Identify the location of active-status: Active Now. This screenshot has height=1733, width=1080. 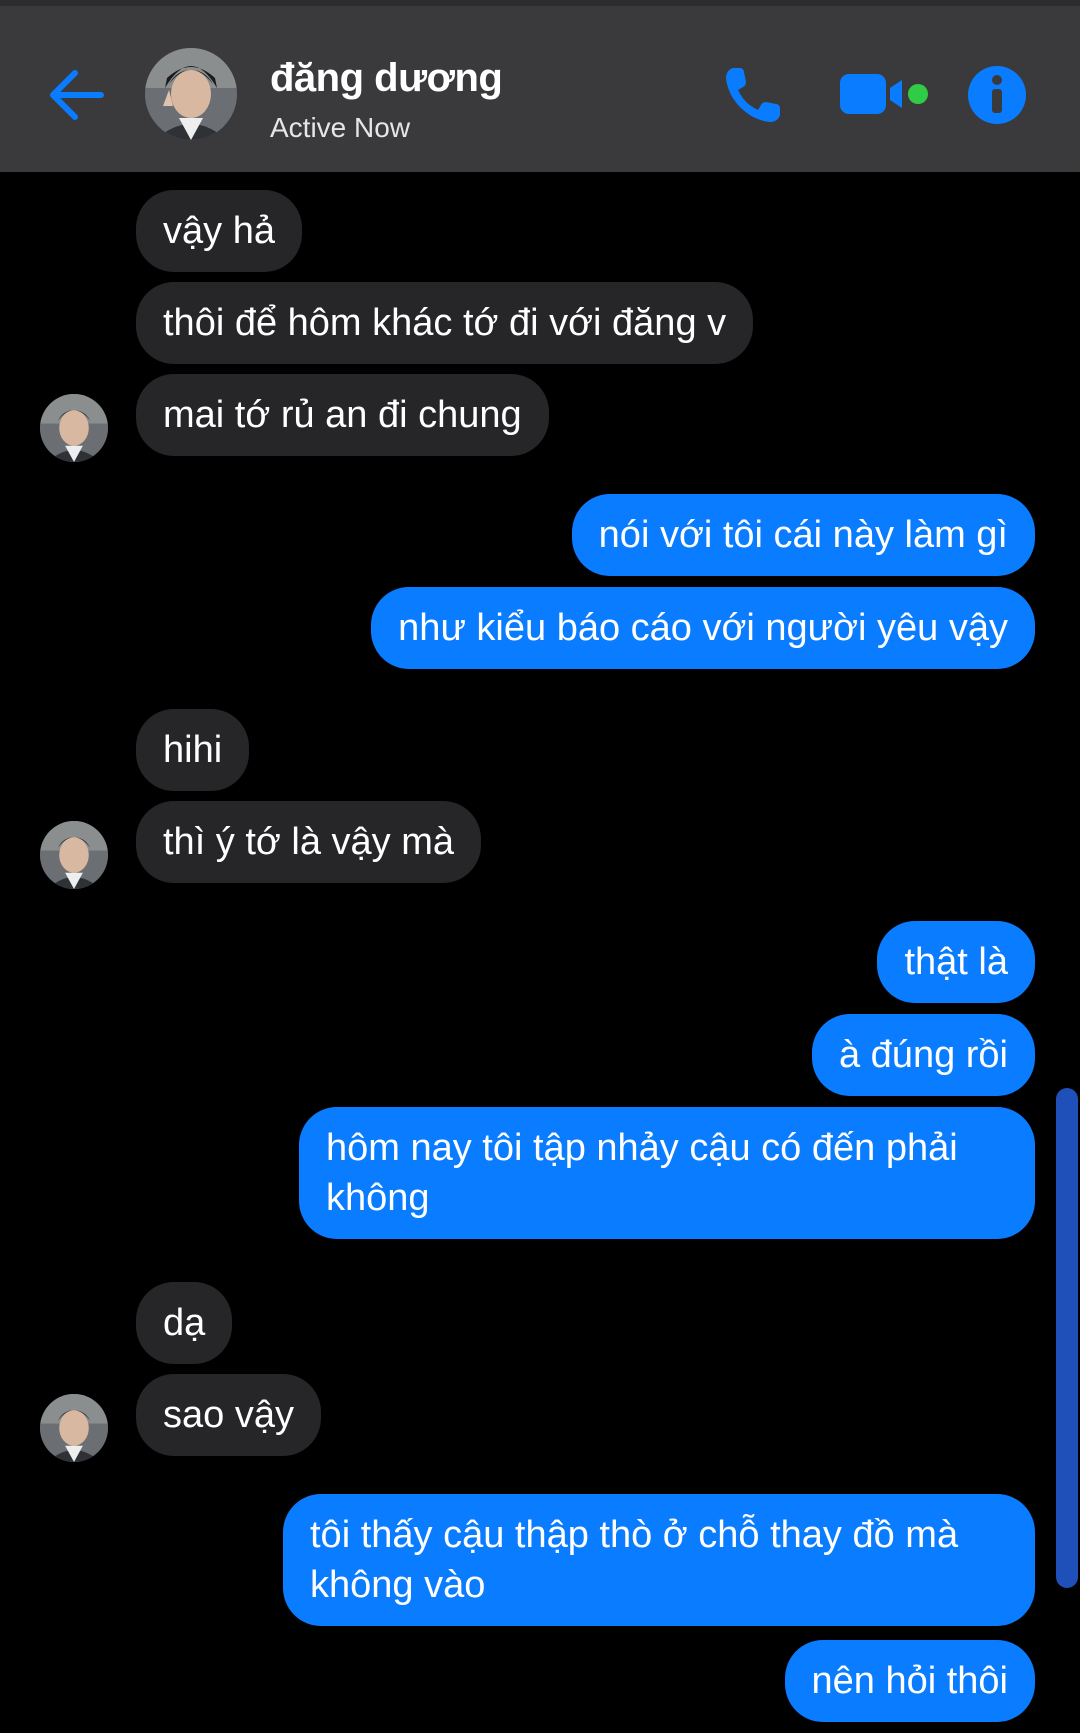
(340, 127).